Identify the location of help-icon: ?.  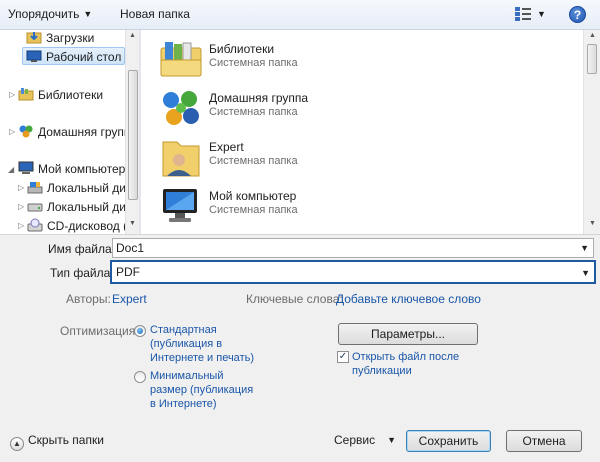
(577, 14).